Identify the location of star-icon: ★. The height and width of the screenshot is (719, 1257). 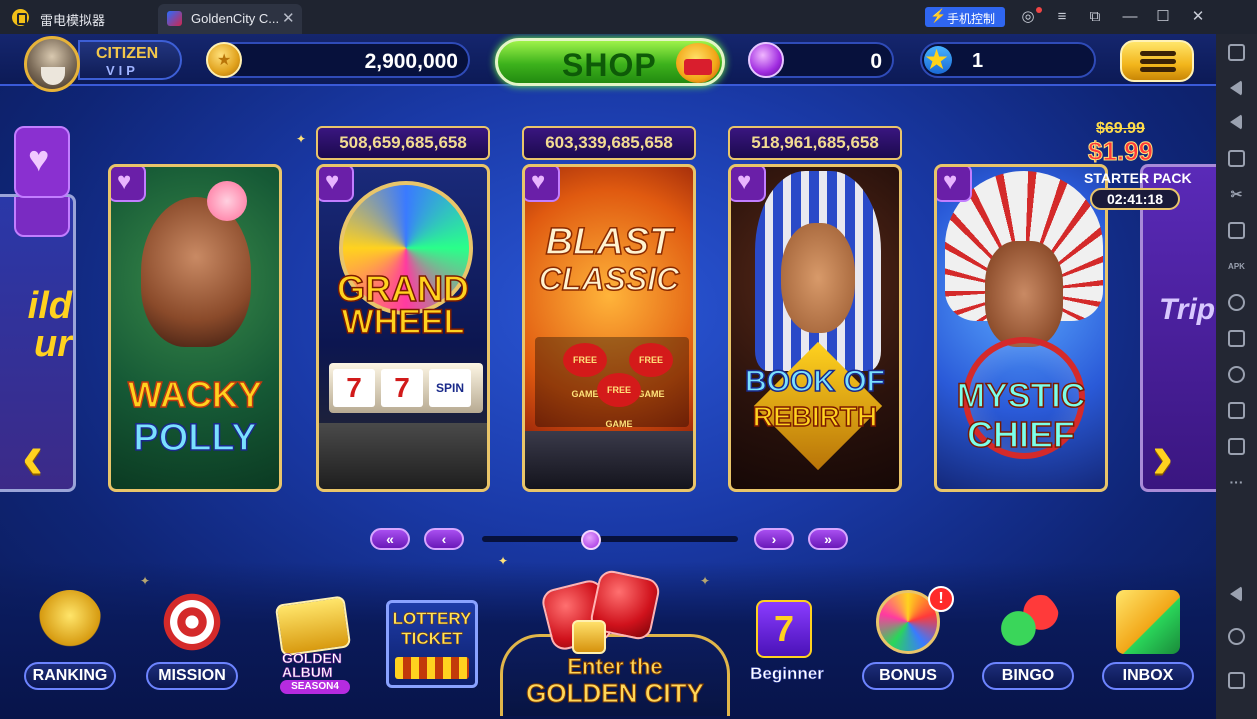
(937, 59).